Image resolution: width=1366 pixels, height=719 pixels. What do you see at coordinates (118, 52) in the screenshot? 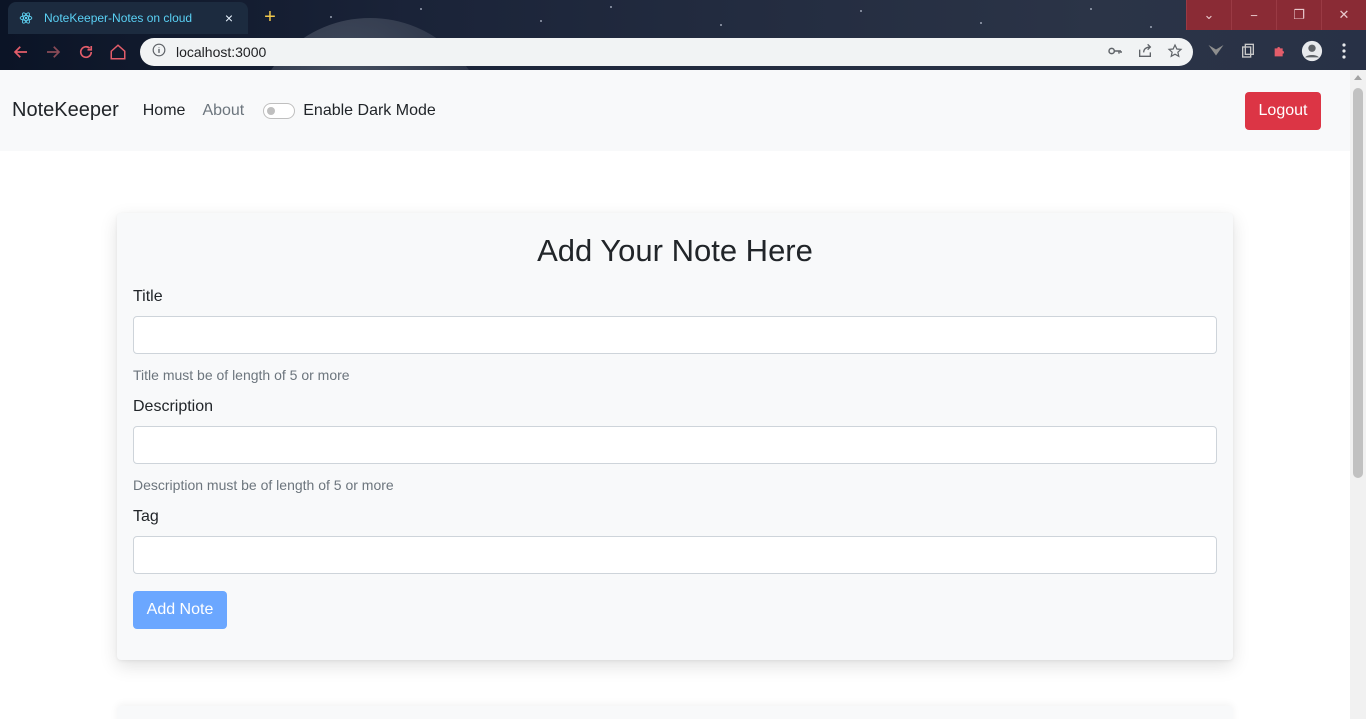
I see `home-icon` at bounding box center [118, 52].